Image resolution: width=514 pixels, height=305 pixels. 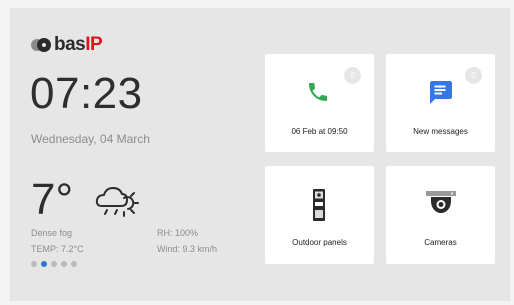 I want to click on cloud-sun-icon, so click(x=117, y=202).